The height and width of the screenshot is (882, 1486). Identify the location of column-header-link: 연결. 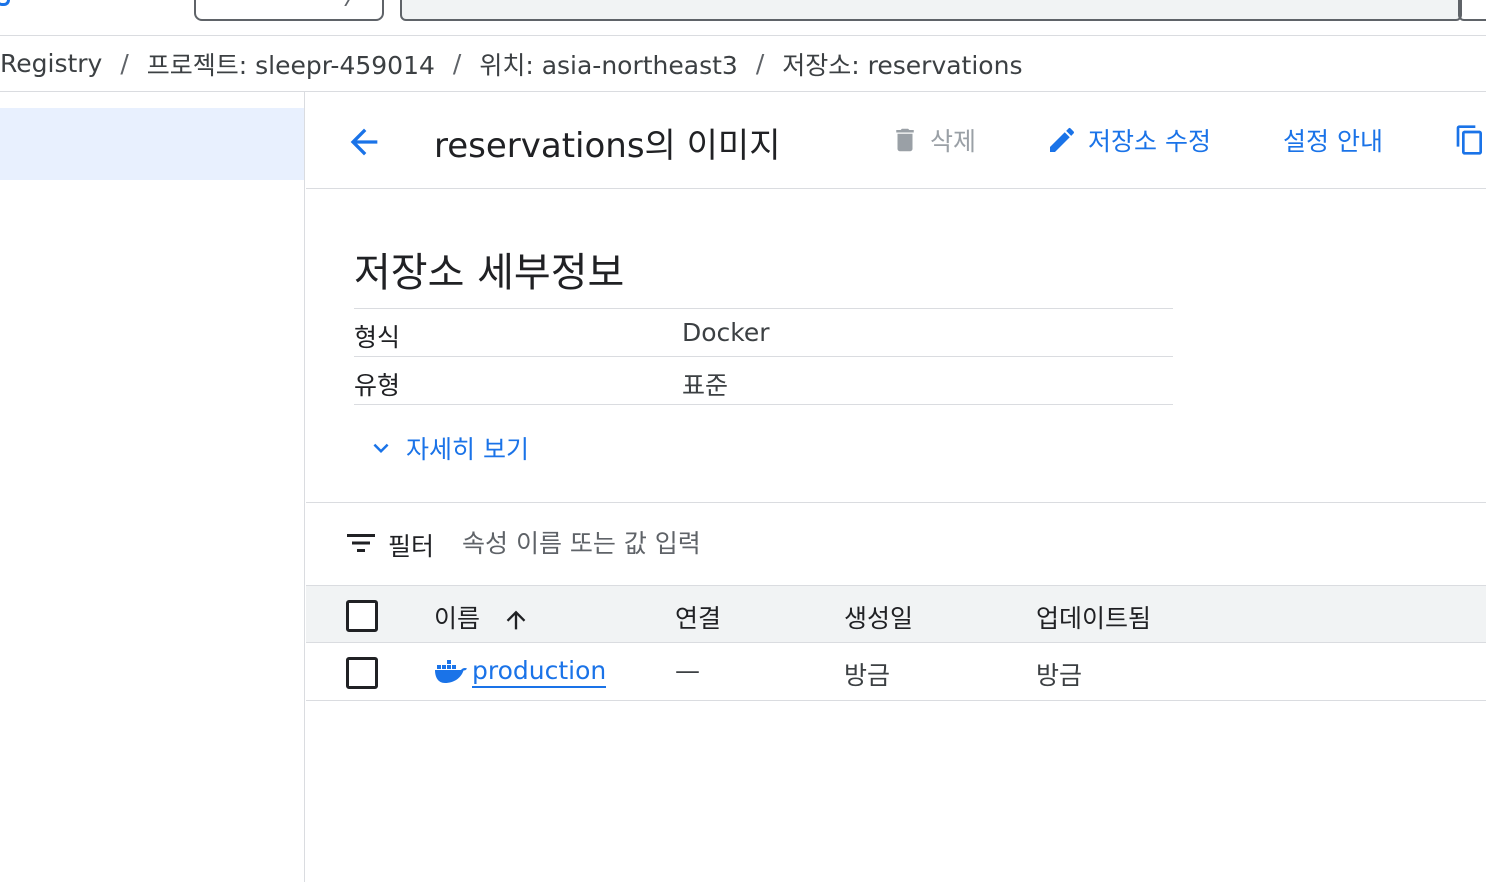
(698, 617).